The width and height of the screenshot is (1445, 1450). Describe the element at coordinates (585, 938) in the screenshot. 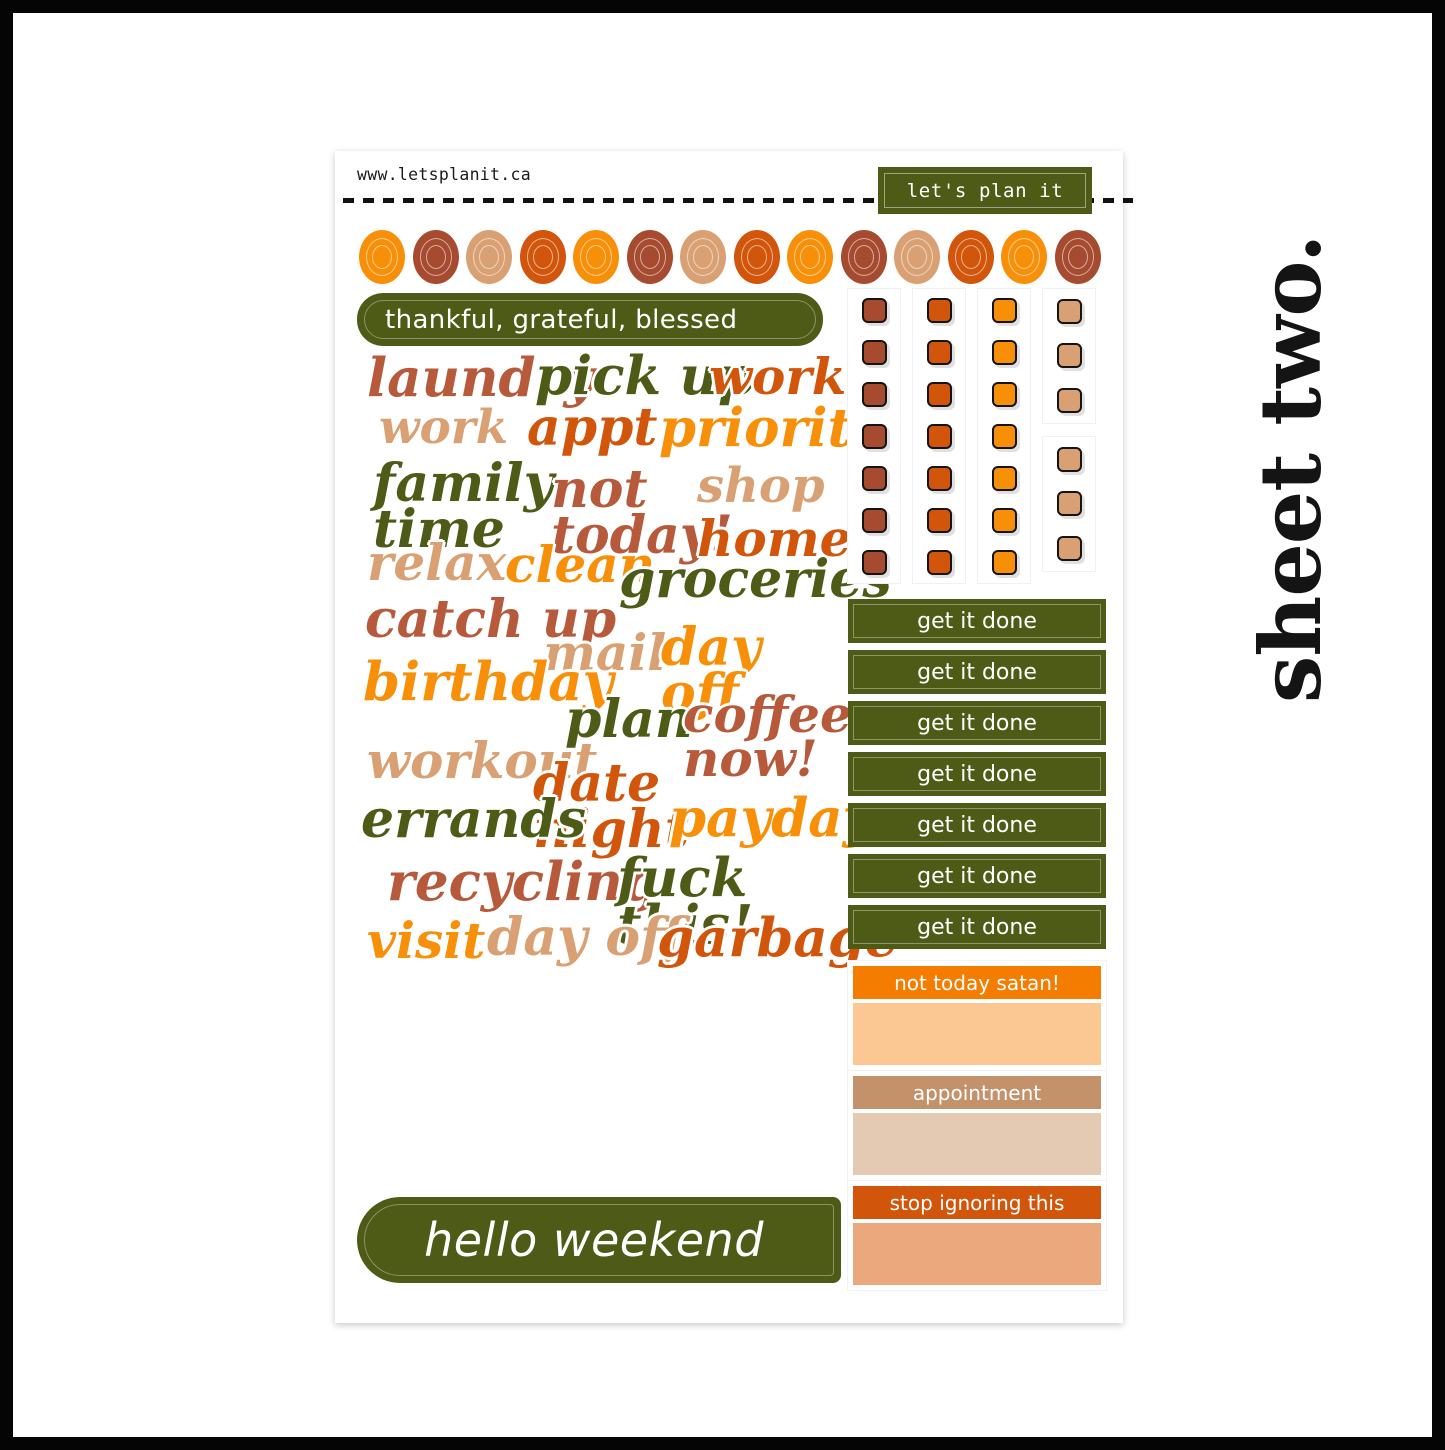

I see `word-sticker: day off` at that location.